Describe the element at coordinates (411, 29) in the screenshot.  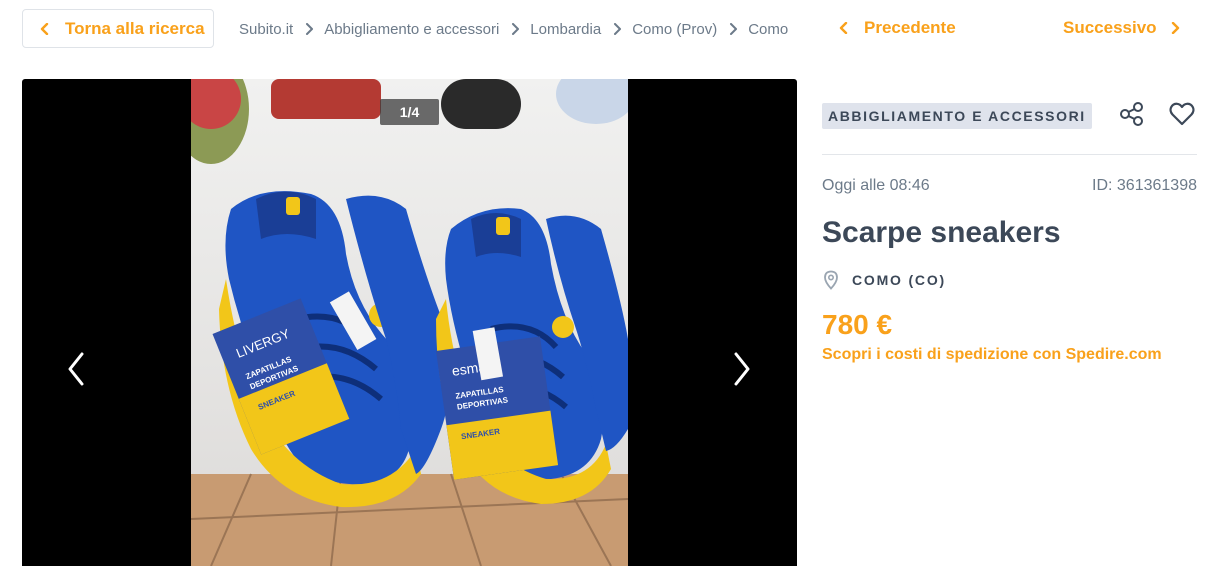
I see `breadcrumb-item-category: Abbigliamento e accessori` at that location.